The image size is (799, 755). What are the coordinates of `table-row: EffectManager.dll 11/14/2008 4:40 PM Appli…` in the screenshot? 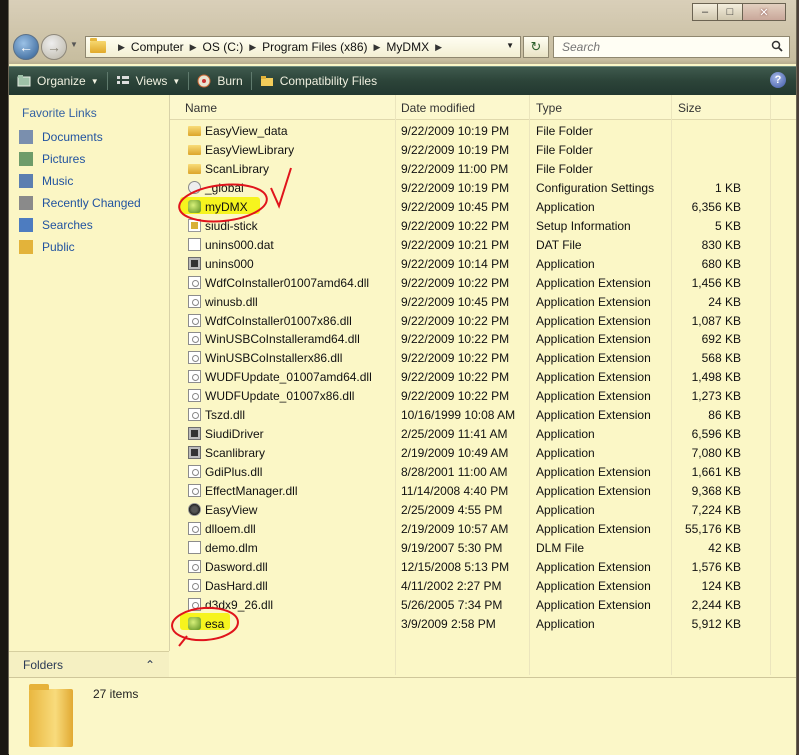 It's located at (483, 490).